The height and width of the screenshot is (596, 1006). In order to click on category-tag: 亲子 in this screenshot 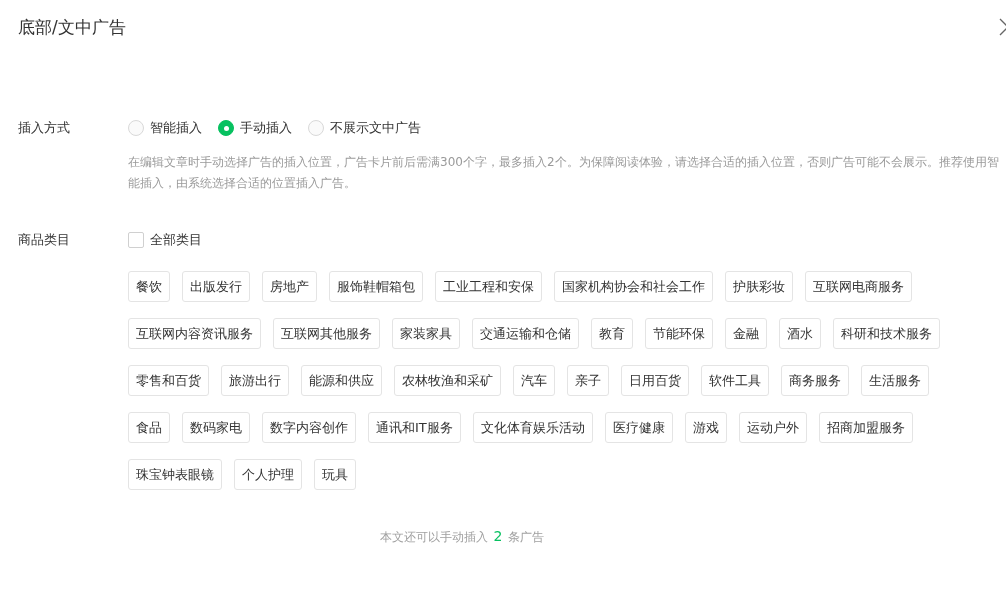, I will do `click(588, 380)`.